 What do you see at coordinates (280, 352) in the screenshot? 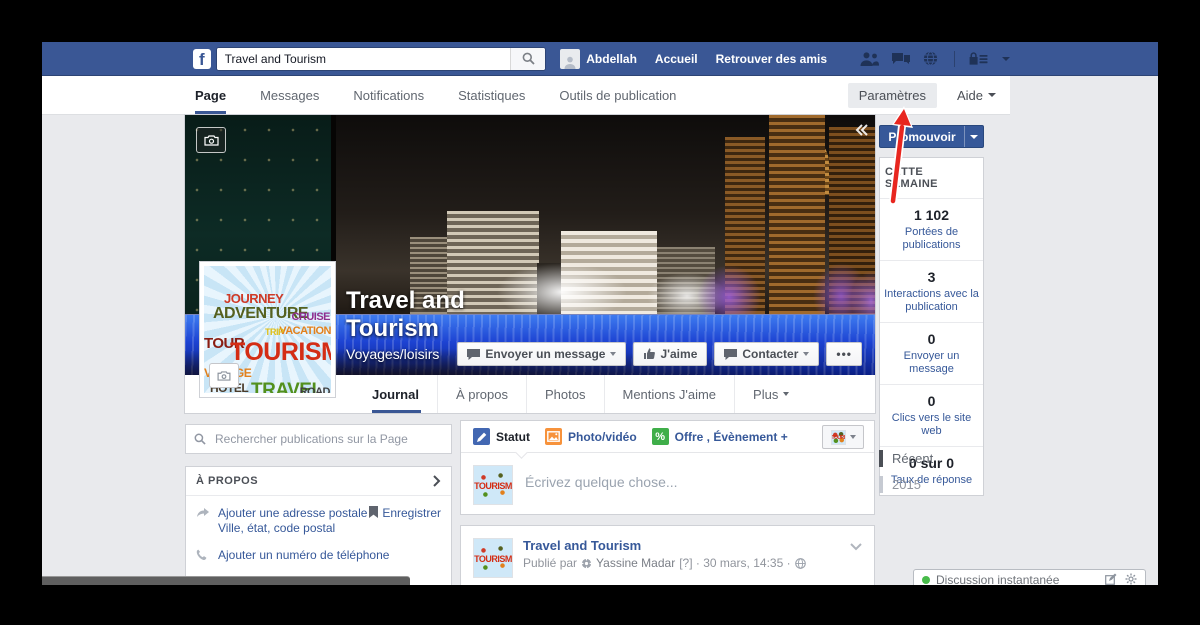
I see `wordcloud-word: TOURISM` at bounding box center [280, 352].